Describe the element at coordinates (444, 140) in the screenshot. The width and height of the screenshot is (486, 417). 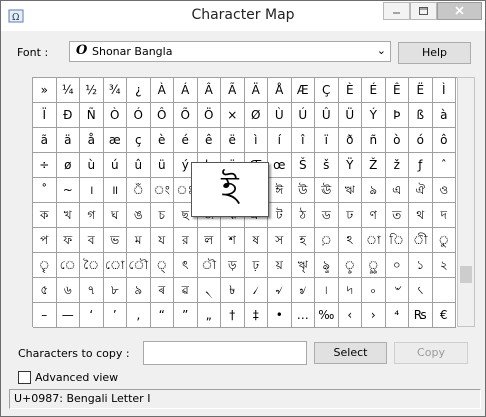
I see `char-cell: ô` at that location.